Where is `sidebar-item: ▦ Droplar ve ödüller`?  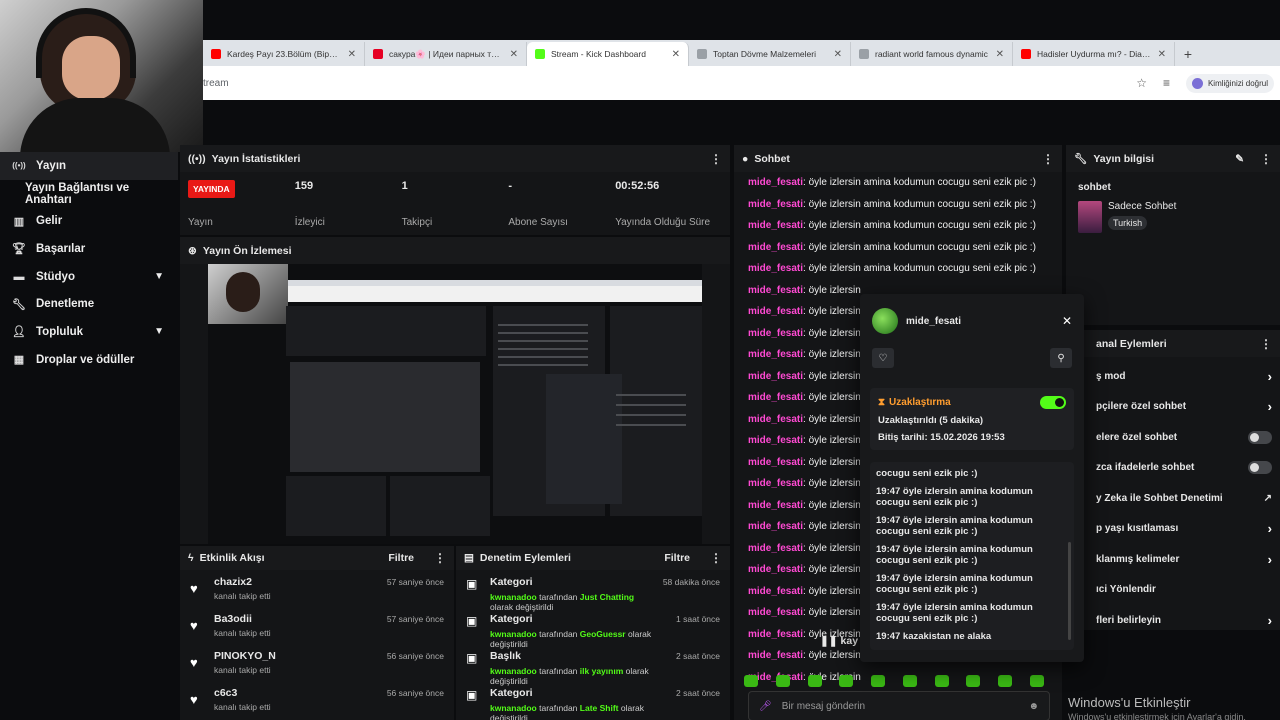 sidebar-item: ▦ Droplar ve ödüller is located at coordinates (89, 360).